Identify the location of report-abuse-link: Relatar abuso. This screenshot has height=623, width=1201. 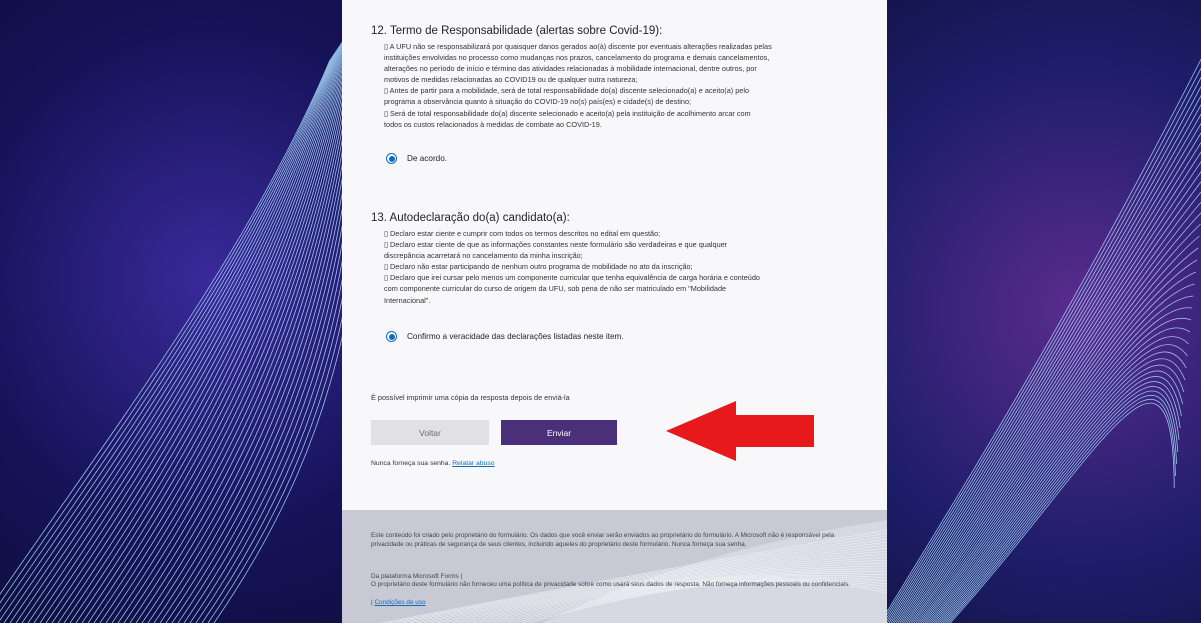
(473, 463).